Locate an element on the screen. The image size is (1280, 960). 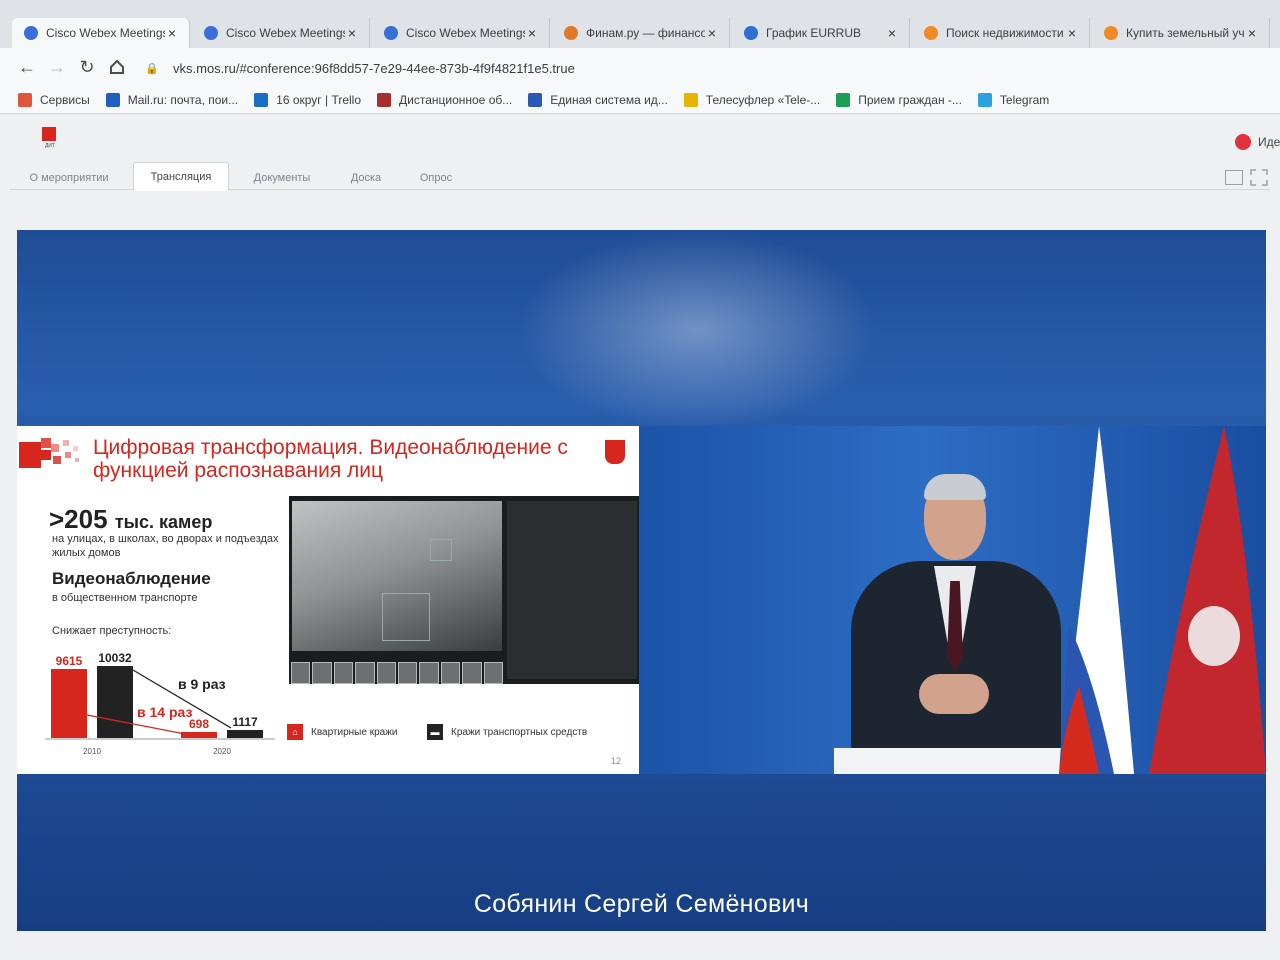
dit-logo: ДИТ is located at coordinates (50, 138).